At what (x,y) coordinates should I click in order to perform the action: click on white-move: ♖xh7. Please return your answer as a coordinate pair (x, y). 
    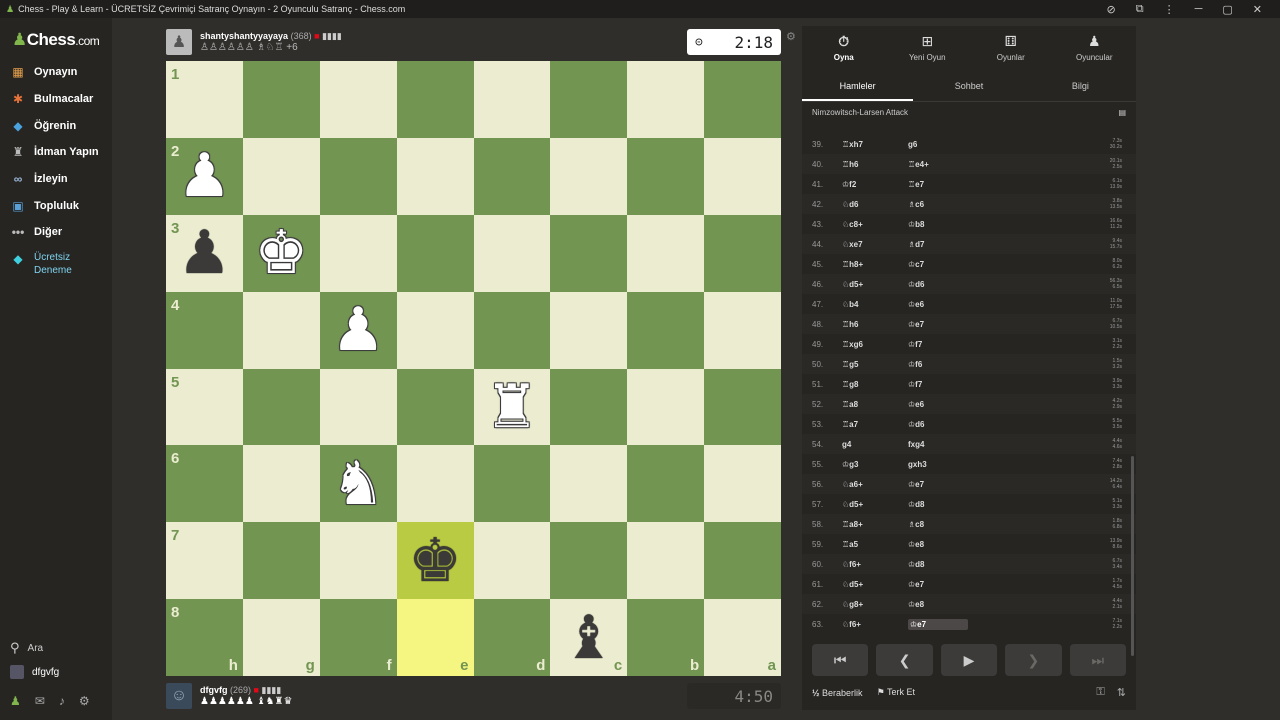
    Looking at the image, I should click on (875, 144).